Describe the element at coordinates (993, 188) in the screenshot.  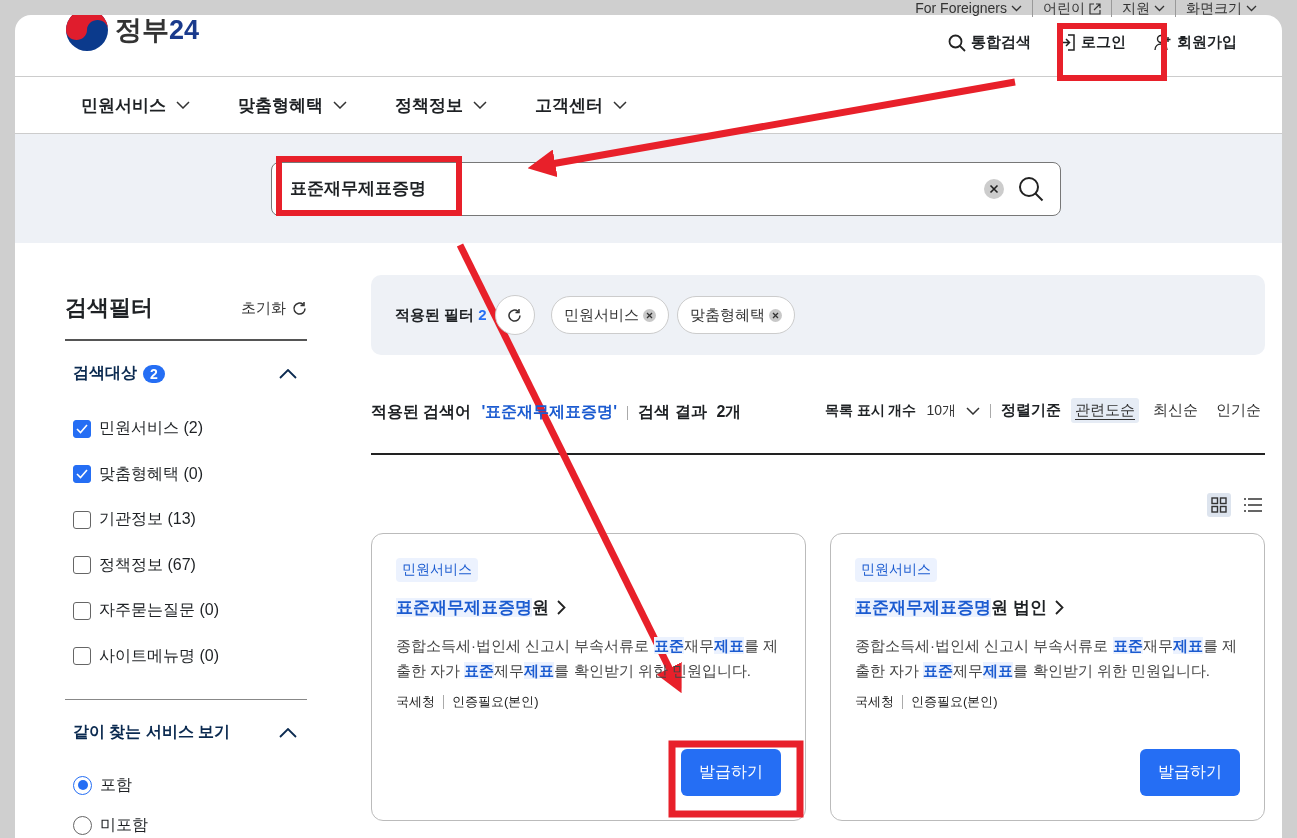
I see `clear-icon` at that location.